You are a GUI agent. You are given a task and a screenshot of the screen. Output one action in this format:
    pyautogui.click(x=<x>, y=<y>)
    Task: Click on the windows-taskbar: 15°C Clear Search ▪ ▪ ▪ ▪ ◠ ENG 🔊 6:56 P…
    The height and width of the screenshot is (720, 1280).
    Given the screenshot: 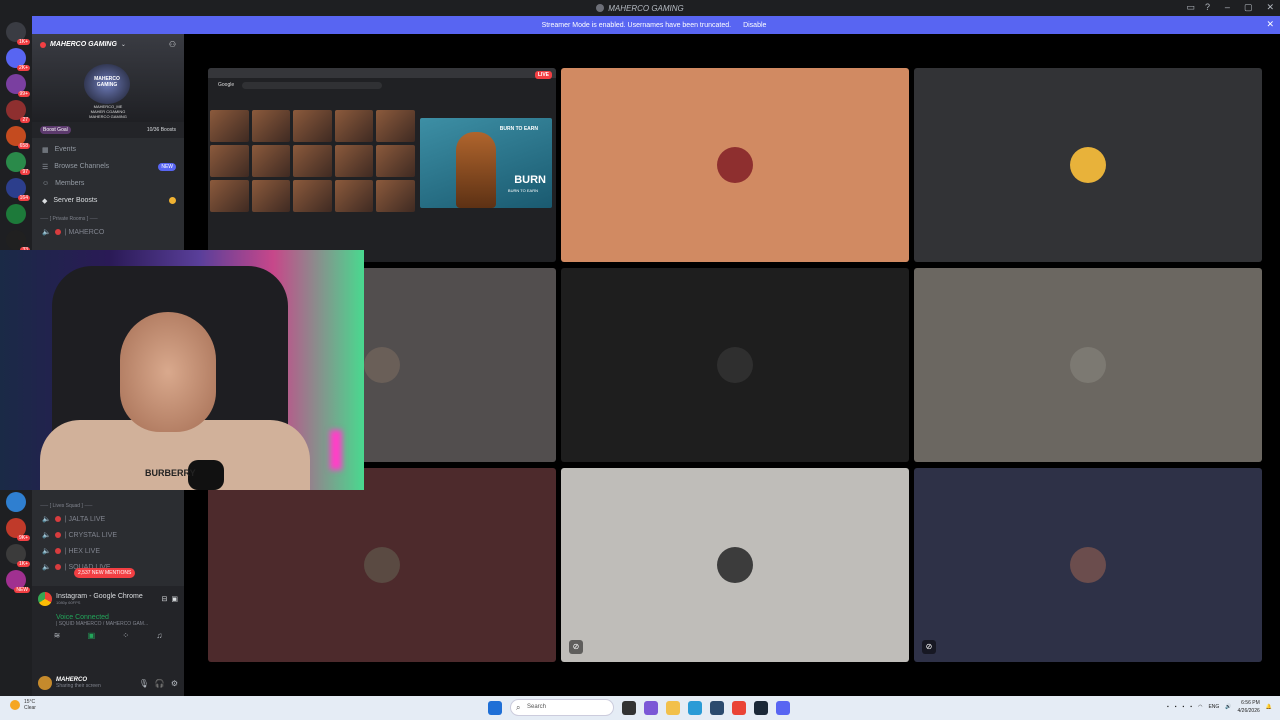 What is the action you would take?
    pyautogui.click(x=640, y=708)
    